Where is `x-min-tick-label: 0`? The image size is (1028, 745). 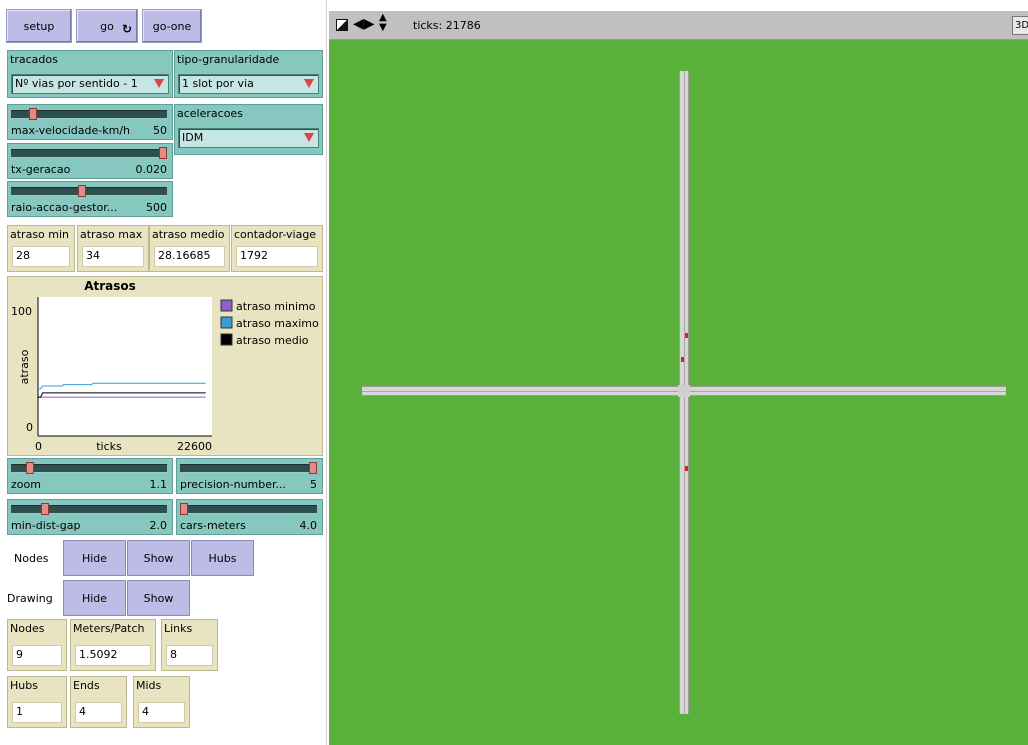 x-min-tick-label: 0 is located at coordinates (38, 446).